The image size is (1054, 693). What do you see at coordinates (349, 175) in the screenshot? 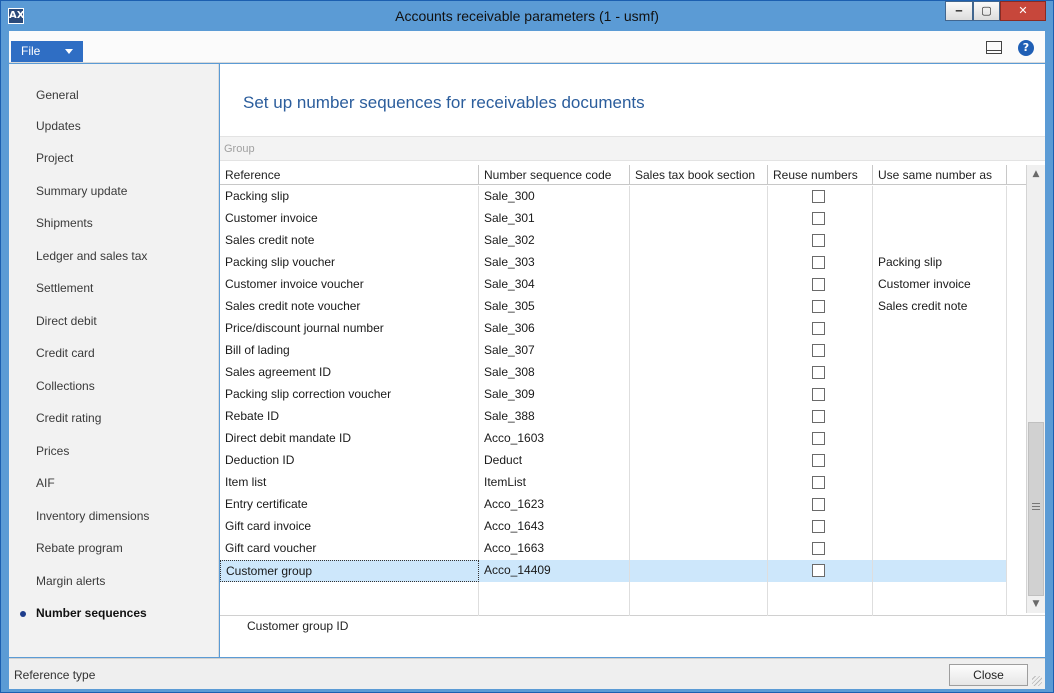
I see `col-head-reference: Reference` at bounding box center [349, 175].